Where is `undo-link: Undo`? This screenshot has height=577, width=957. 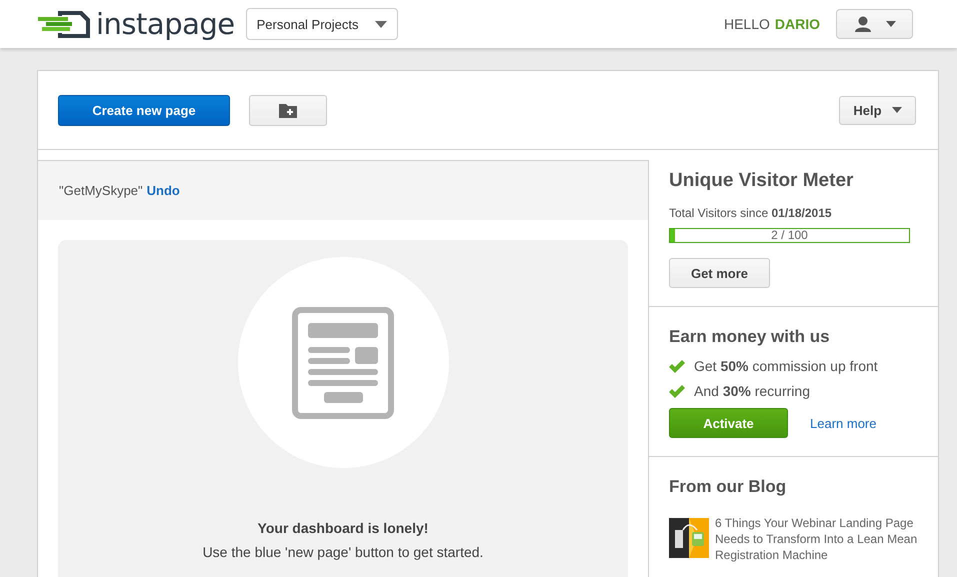 undo-link: Undo is located at coordinates (163, 190).